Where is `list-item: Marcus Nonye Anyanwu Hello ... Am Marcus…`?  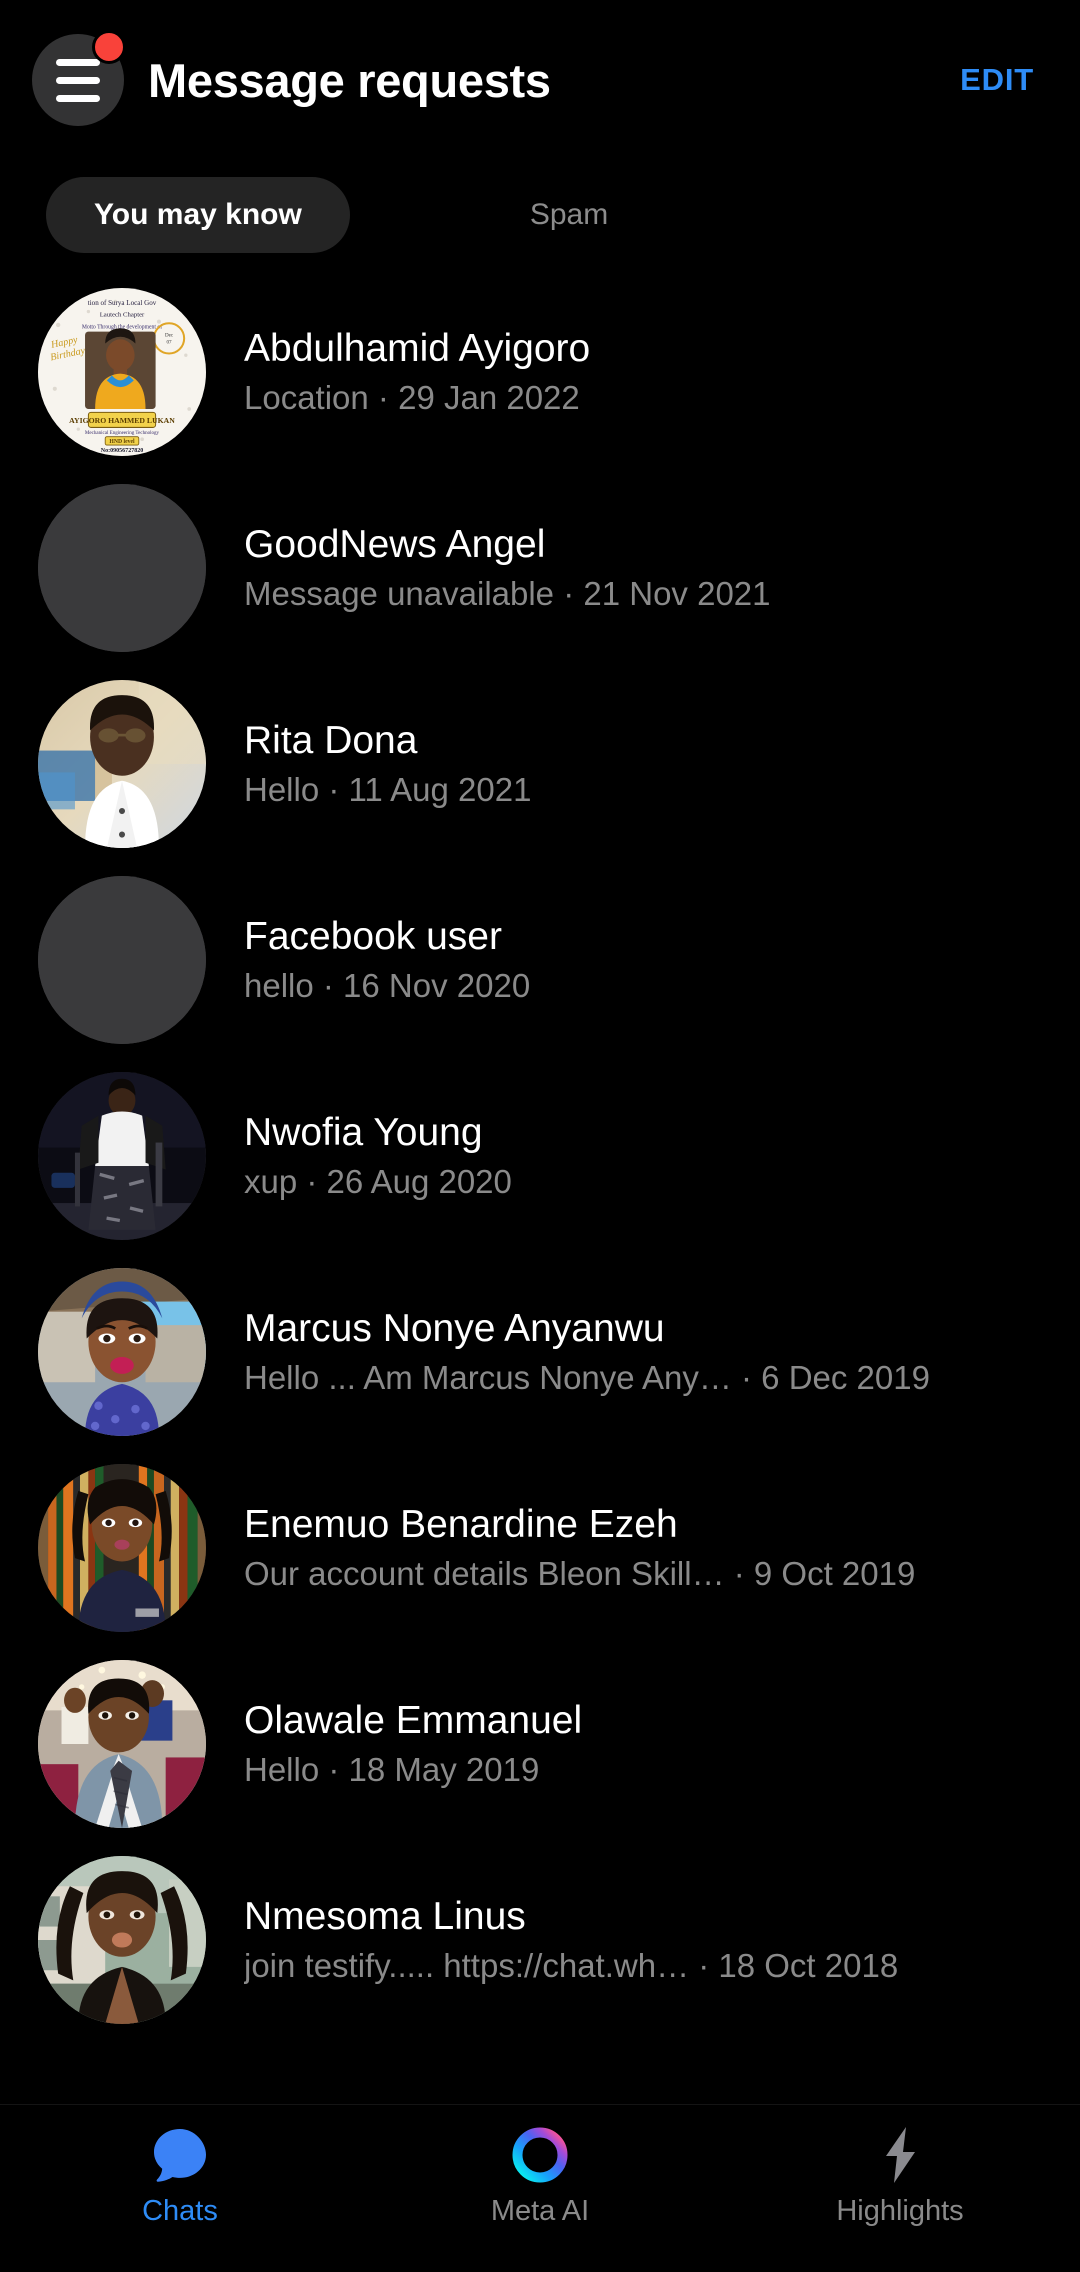 list-item: Marcus Nonye Anyanwu Hello ... Am Marcus… is located at coordinates (540, 1352).